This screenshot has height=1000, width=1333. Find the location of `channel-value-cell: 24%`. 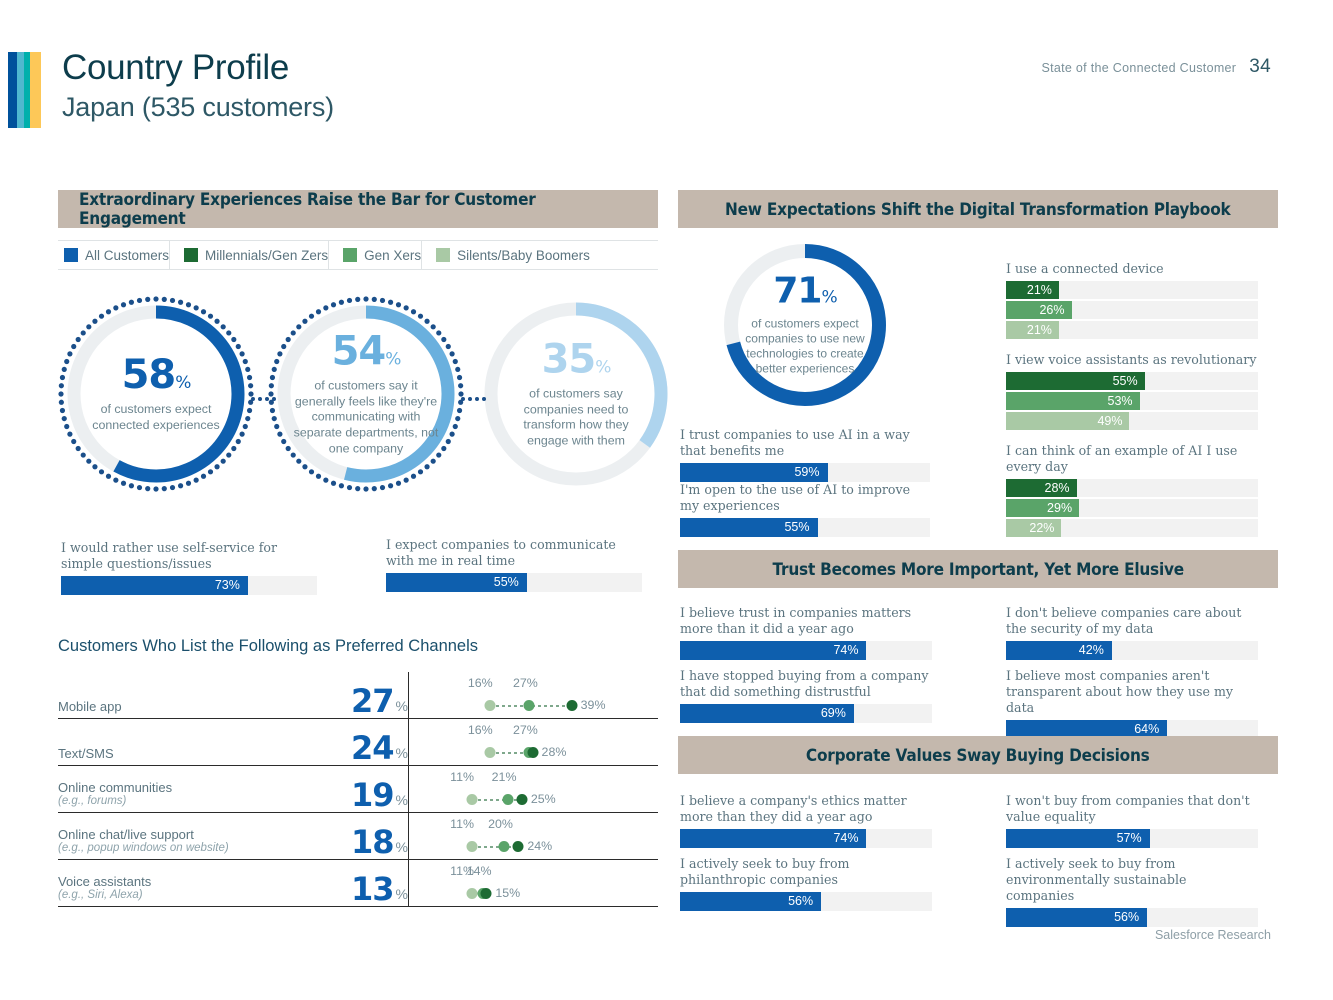

channel-value-cell: 24% is located at coordinates (358, 742).